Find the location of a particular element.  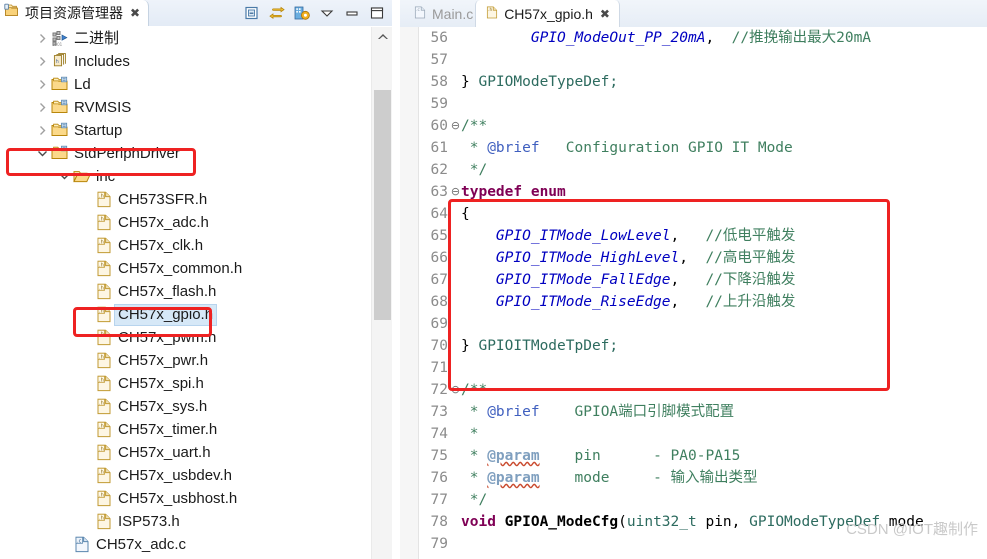

code-line: 63 ⊖ typedef enum is located at coordinates (693, 192).